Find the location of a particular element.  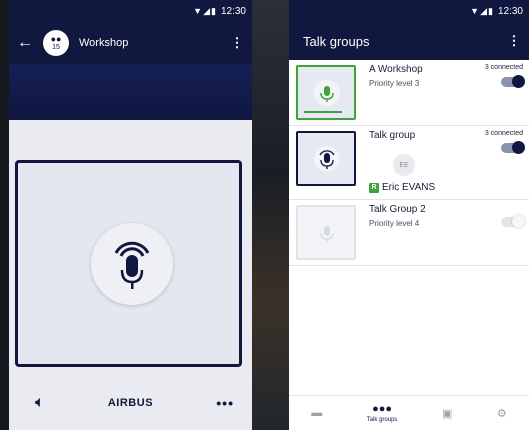

settings-icon: ⚙ is located at coordinates (501, 413).